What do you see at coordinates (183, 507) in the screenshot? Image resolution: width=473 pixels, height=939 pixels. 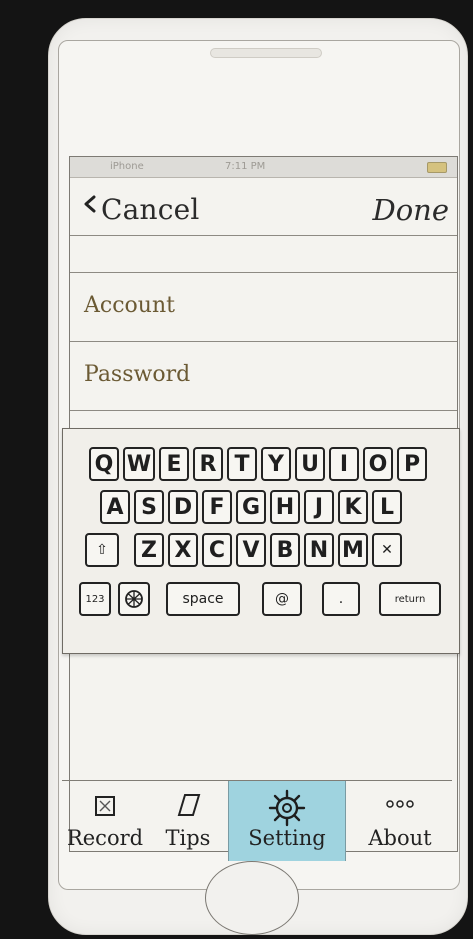 I see `key-d: D` at bounding box center [183, 507].